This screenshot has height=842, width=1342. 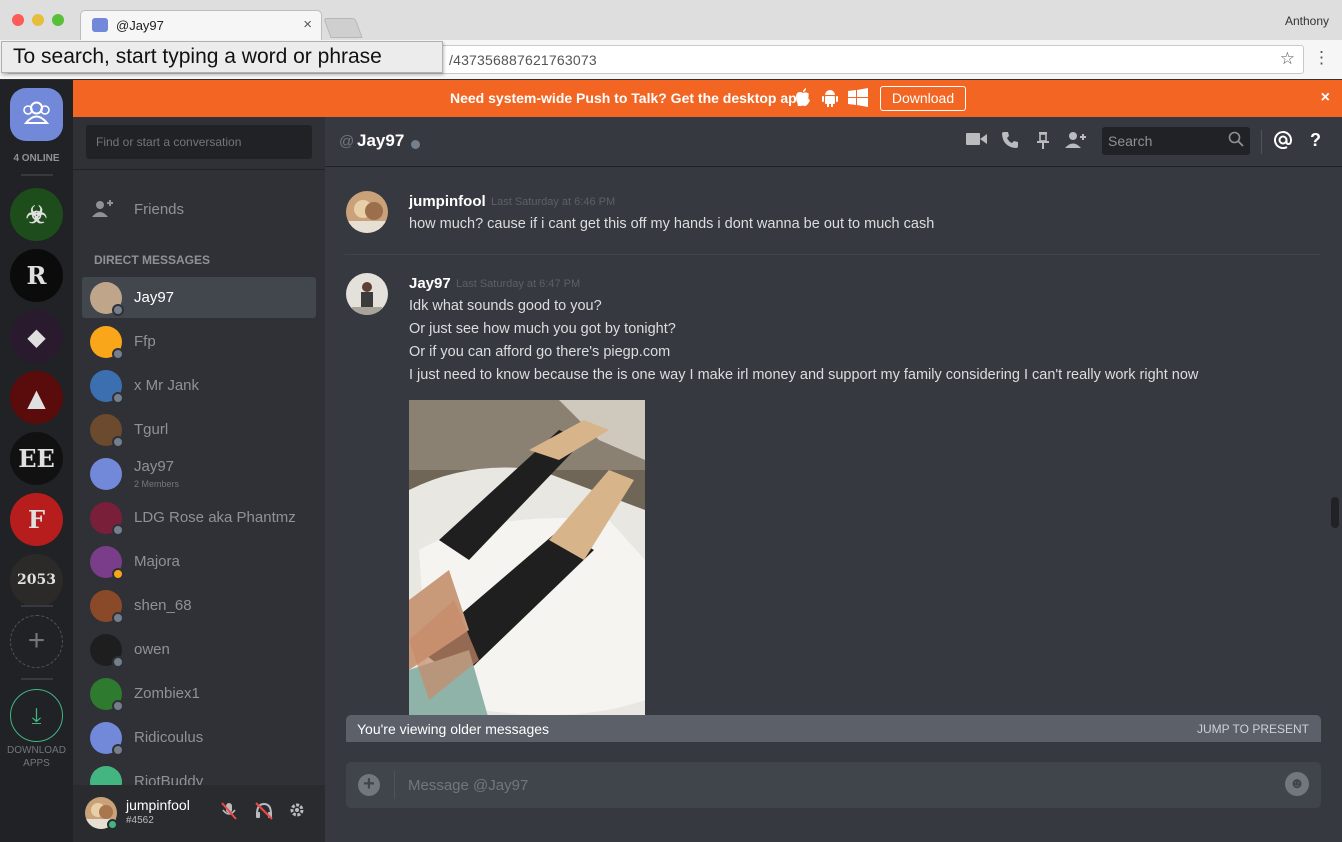 I want to click on bookmark-star-icon: ☆, so click(x=1287, y=59).